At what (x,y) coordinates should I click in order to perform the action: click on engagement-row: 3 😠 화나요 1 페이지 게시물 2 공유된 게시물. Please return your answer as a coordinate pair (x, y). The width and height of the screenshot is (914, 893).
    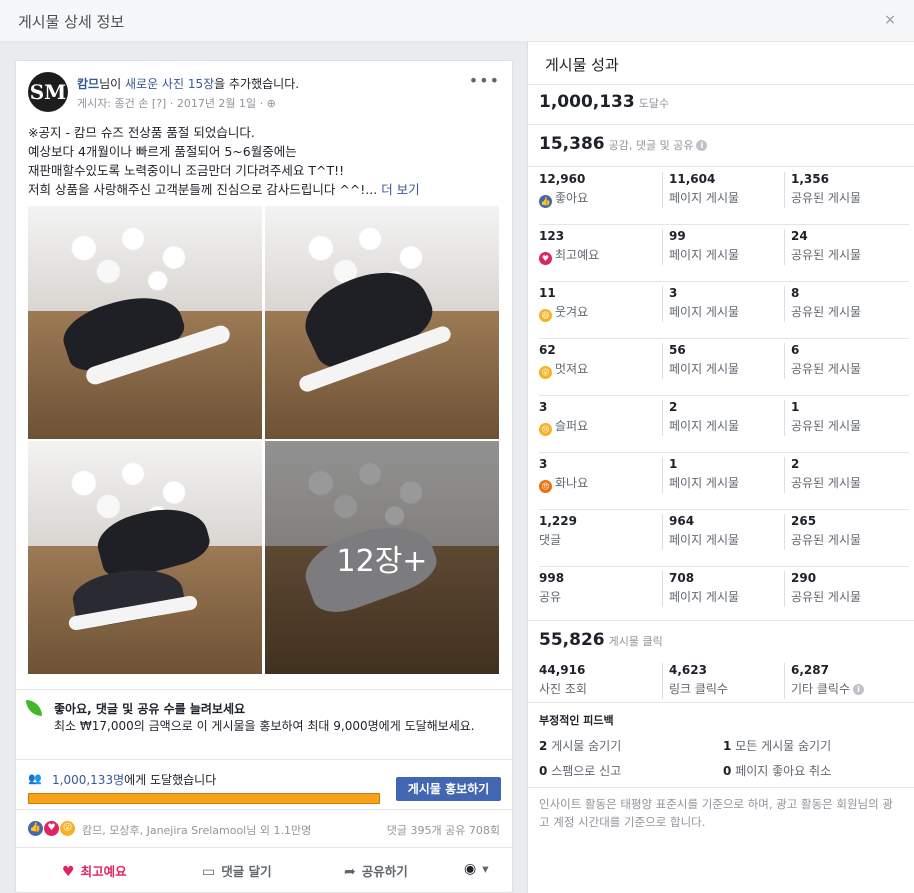
    Looking at the image, I should click on (721, 485).